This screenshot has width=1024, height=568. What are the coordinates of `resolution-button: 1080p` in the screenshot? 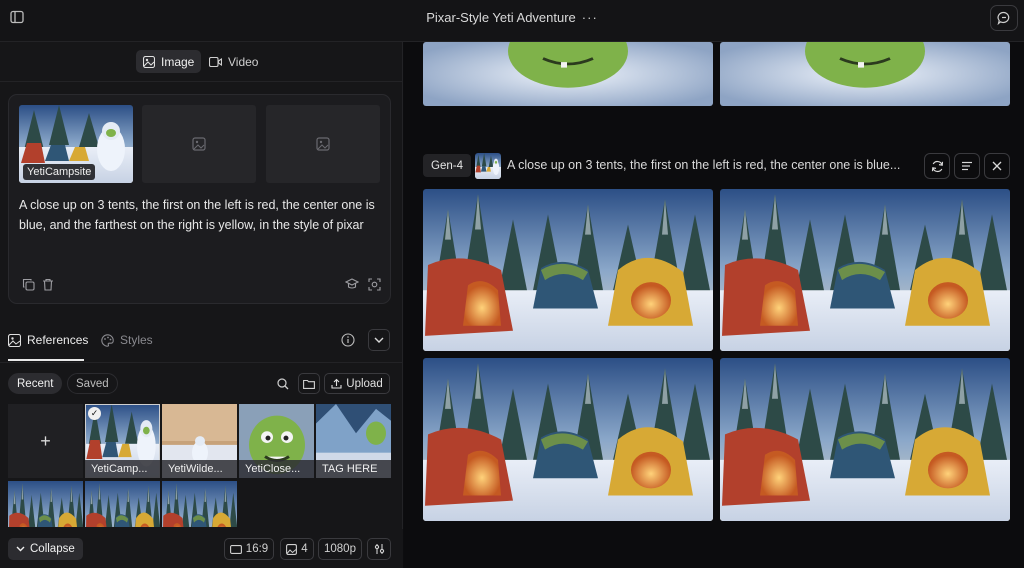 It's located at (340, 549).